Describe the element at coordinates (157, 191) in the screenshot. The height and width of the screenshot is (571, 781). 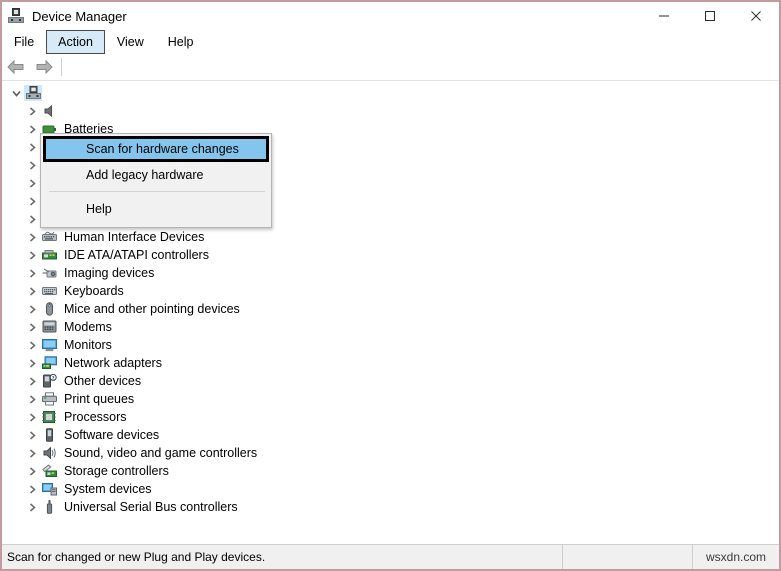
I see `menu-separator` at that location.